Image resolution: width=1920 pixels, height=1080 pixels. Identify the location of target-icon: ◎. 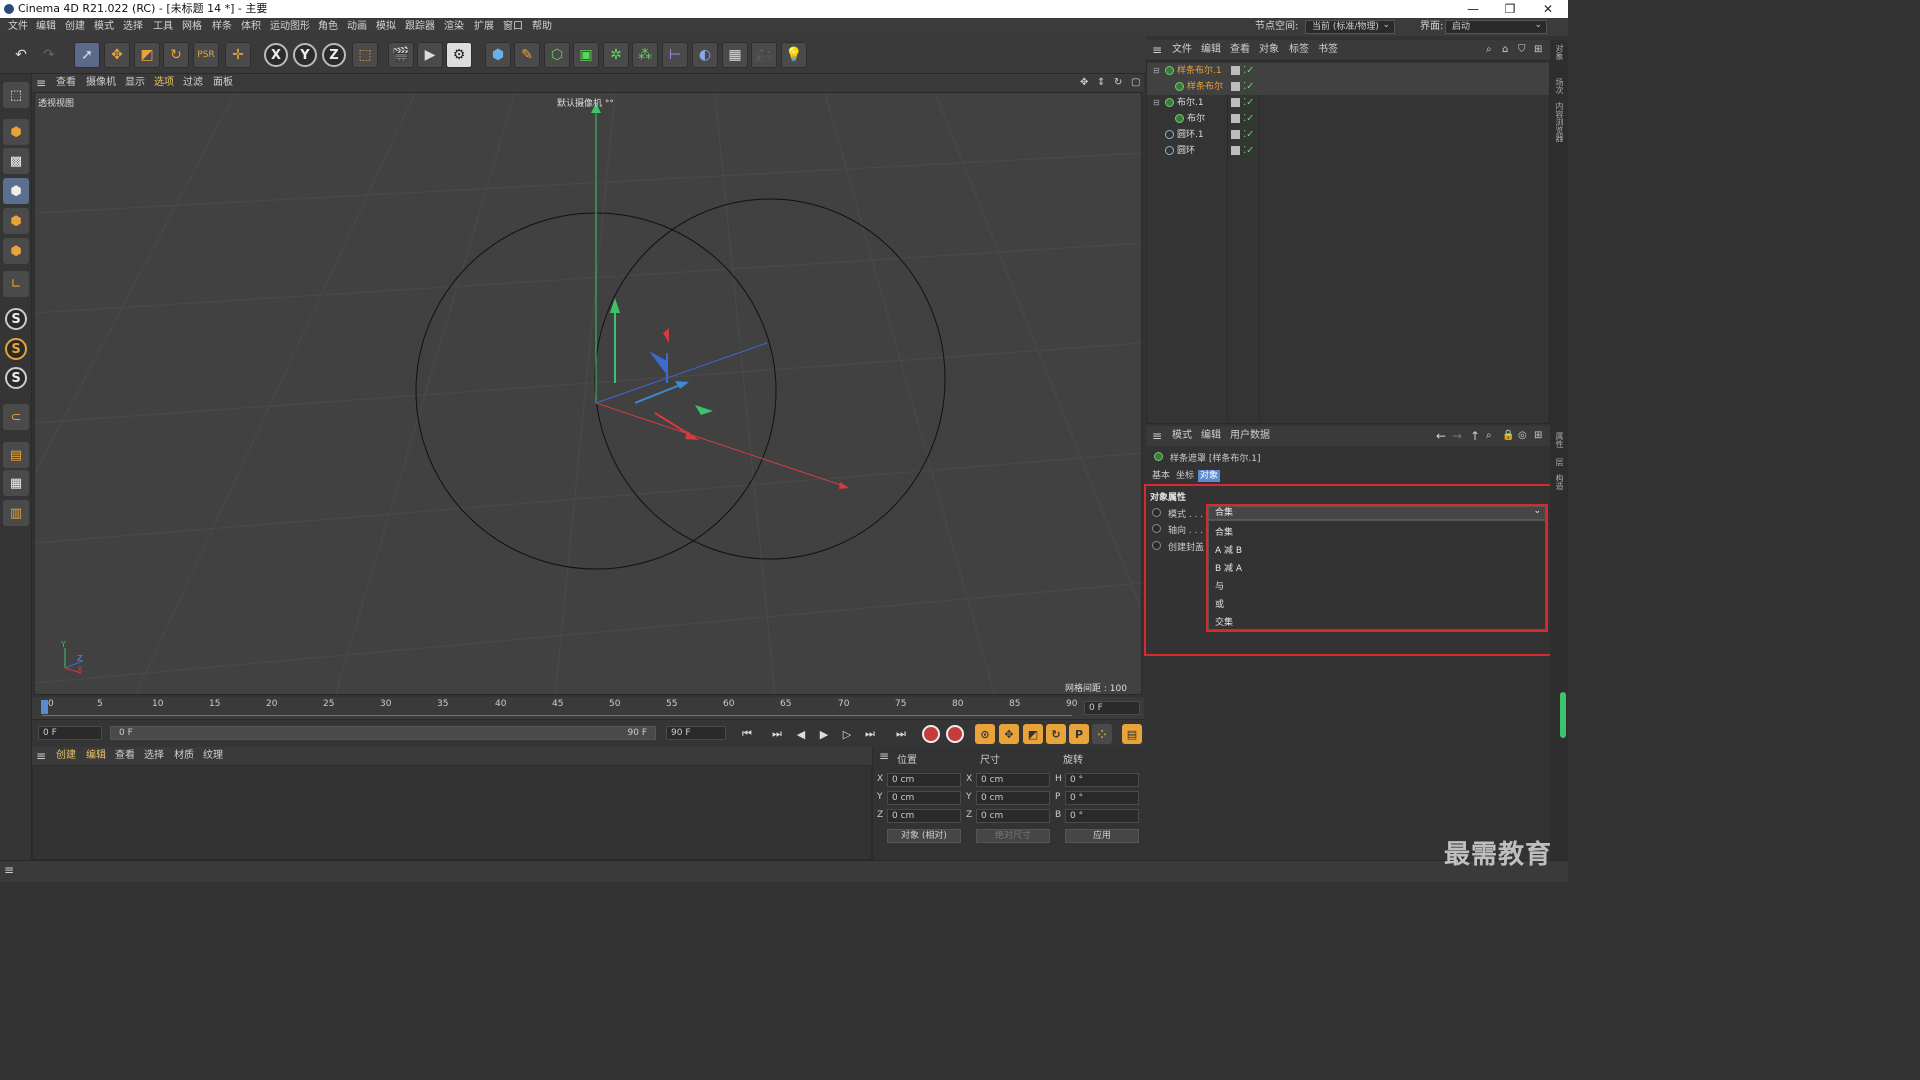
(1522, 436).